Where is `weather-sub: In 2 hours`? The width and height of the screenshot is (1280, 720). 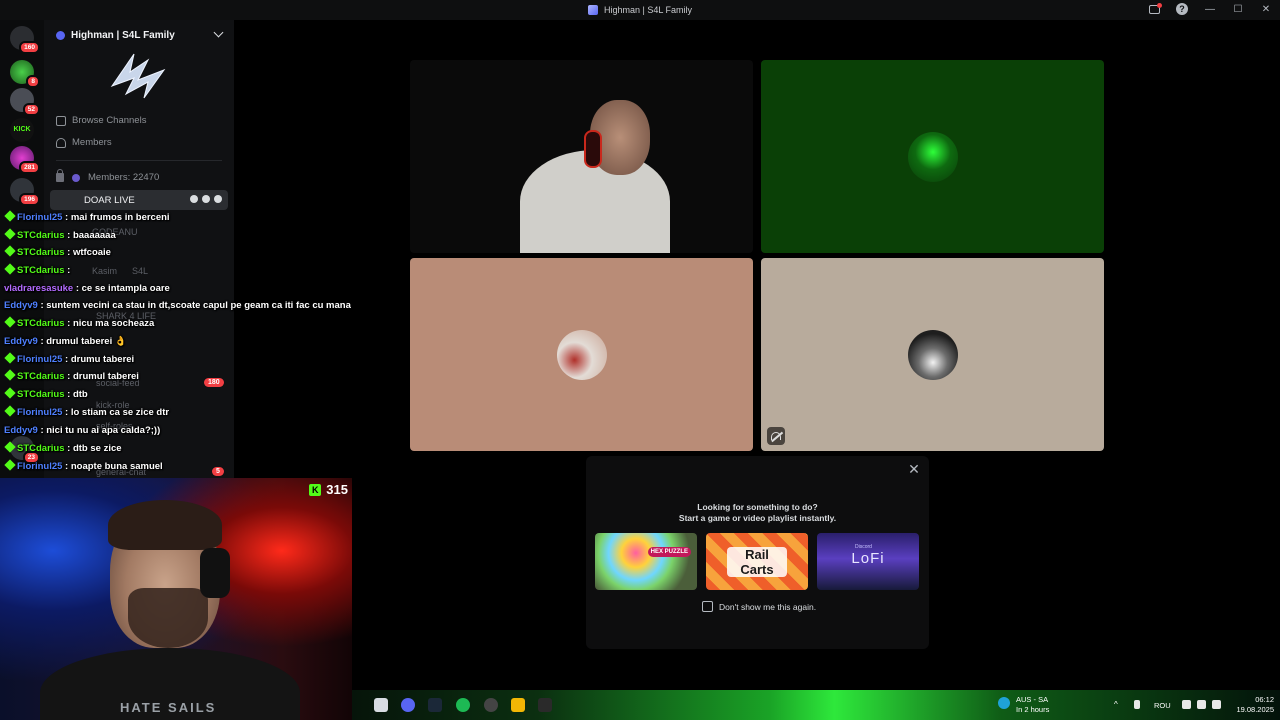 weather-sub: In 2 hours is located at coordinates (1033, 709).